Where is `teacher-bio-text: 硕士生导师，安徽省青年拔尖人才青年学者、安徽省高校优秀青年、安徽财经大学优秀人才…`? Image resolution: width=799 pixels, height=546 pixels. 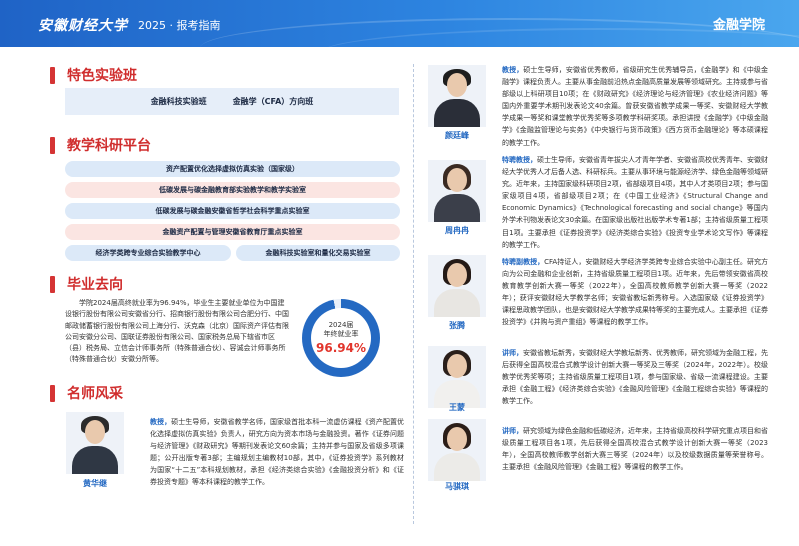 teacher-bio-text: 硕士生导师，安徽省青年拔尖人才青年学者、安徽省高校优秀青年、安徽财经大学优秀人才… is located at coordinates (635, 202).